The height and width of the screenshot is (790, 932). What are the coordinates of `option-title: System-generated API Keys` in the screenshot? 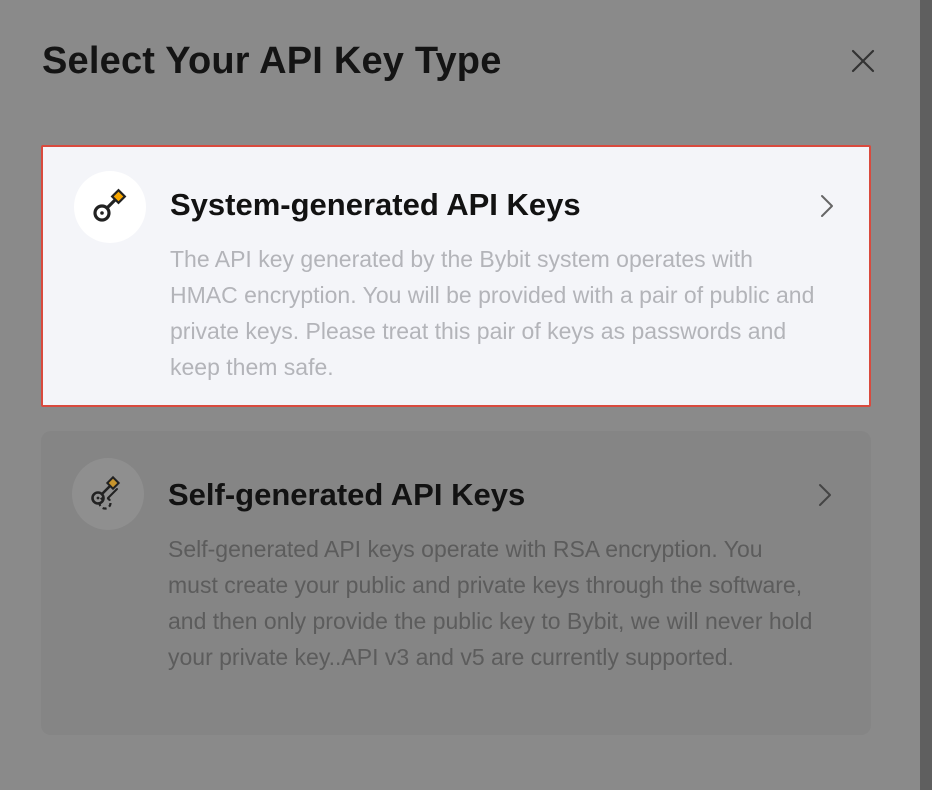 It's located at (375, 204).